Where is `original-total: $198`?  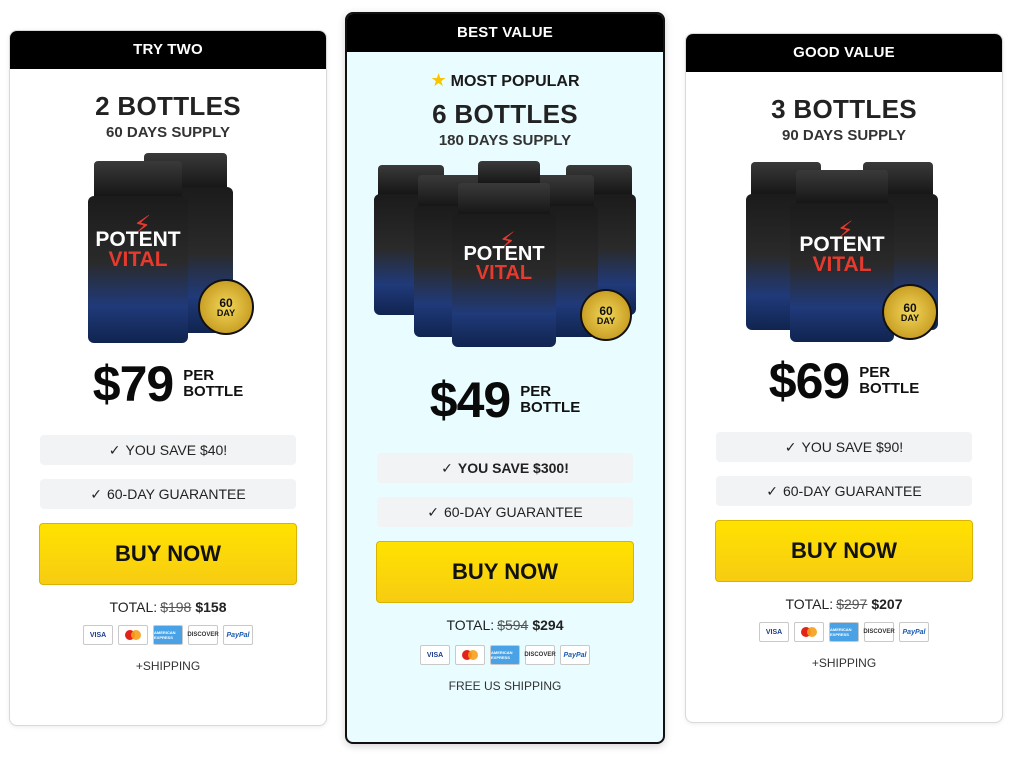
original-total: $198 is located at coordinates (176, 607).